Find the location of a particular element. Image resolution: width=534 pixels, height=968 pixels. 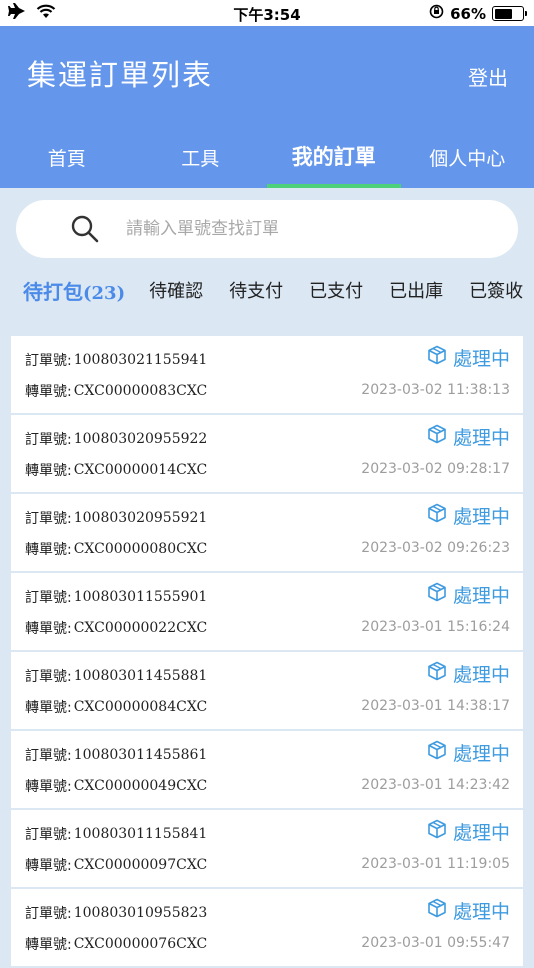

tab-profile: 個人中心 is located at coordinates (467, 161).